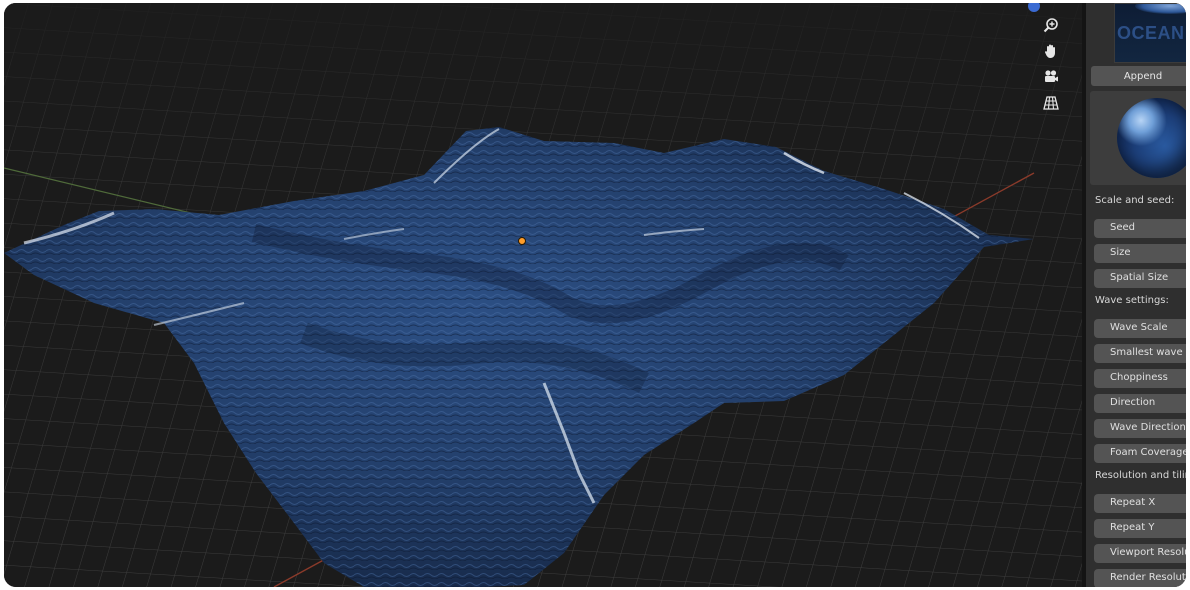 The width and height of the screenshot is (1190, 590). I want to click on repeat-x-label: Repeat X, so click(1133, 502).